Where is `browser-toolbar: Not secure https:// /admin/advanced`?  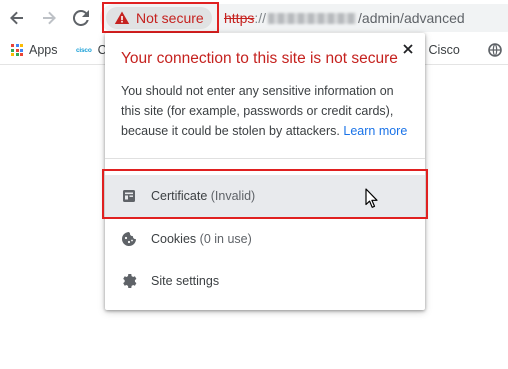
browser-toolbar: Not secure https:// /admin/advanced is located at coordinates (254, 18).